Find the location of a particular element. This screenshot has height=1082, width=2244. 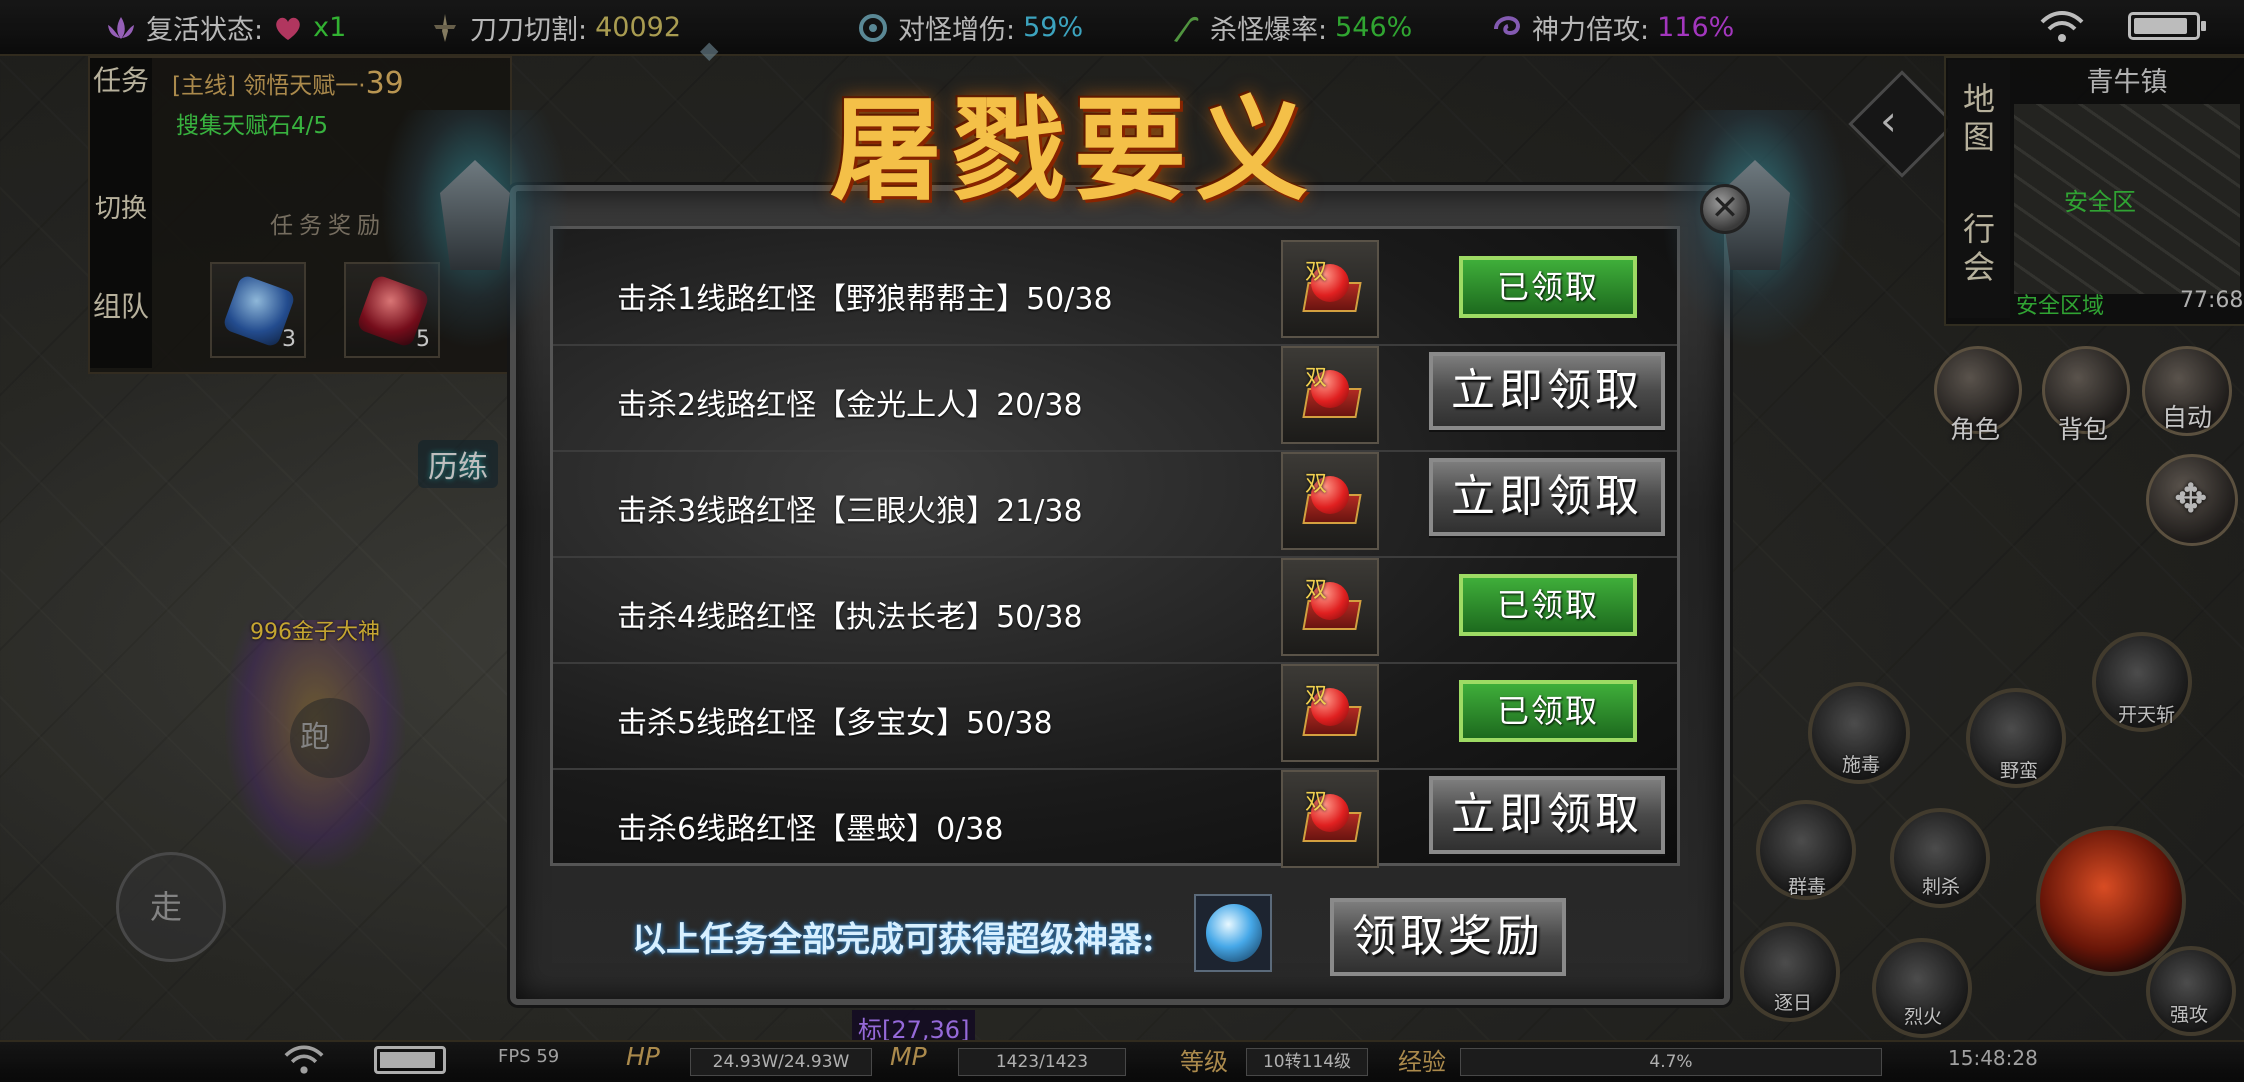

task-label: 击杀1线路红怪【野狼帮帮主】50/38 is located at coordinates (865, 299).